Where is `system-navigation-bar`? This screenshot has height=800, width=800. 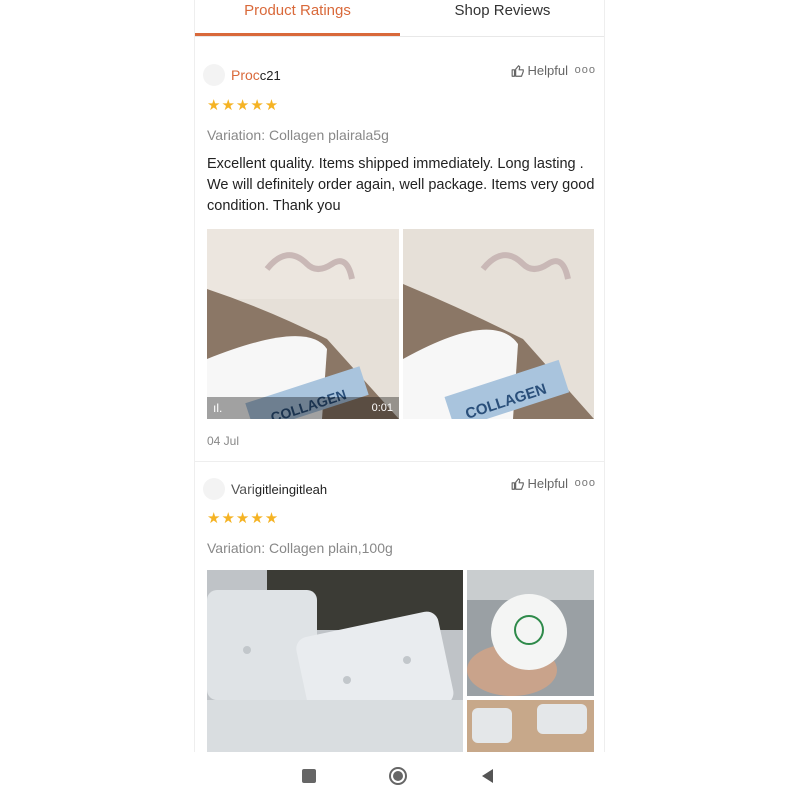 system-navigation-bar is located at coordinates (399, 776).